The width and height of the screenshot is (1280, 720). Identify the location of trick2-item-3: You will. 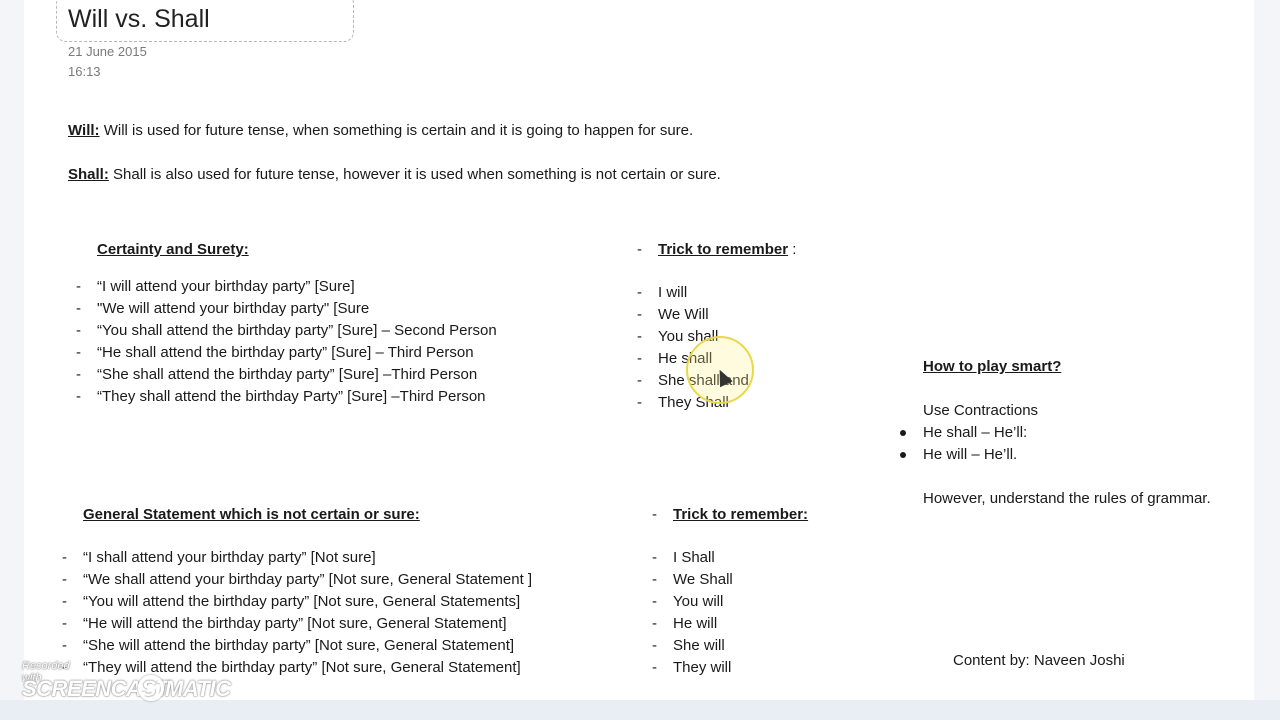
(698, 601).